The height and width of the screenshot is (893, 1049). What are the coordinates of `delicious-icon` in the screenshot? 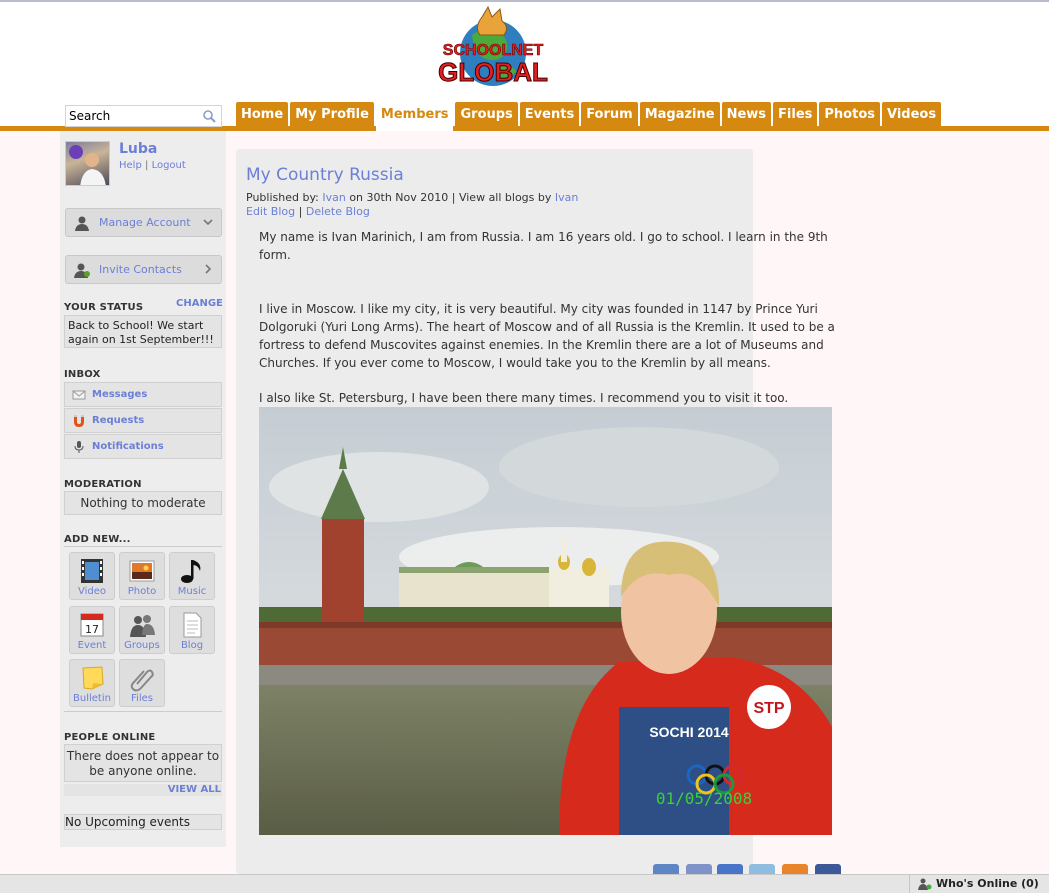 It's located at (762, 869).